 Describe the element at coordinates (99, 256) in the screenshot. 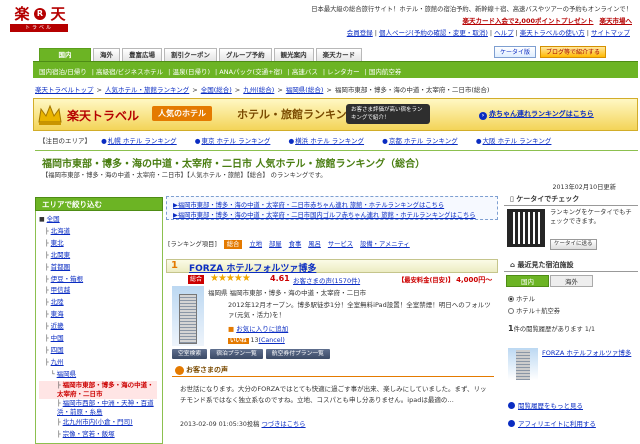

I see `area-item: ├ 北関東` at that location.